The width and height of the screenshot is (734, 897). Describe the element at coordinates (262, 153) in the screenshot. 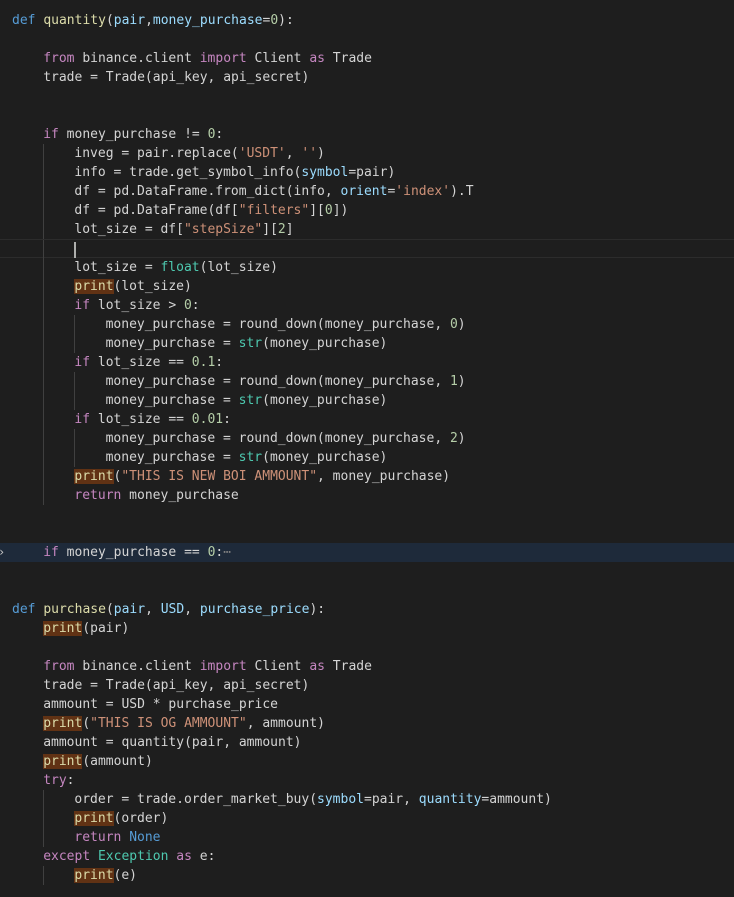

I see `code-token: 'USDT'` at that location.